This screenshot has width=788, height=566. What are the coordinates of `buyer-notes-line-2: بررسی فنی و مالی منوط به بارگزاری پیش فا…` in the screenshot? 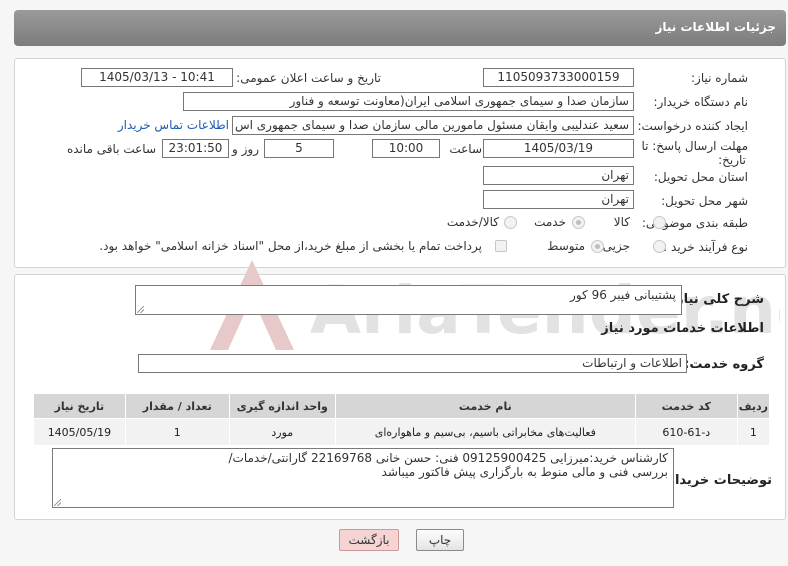 It's located at (524, 472).